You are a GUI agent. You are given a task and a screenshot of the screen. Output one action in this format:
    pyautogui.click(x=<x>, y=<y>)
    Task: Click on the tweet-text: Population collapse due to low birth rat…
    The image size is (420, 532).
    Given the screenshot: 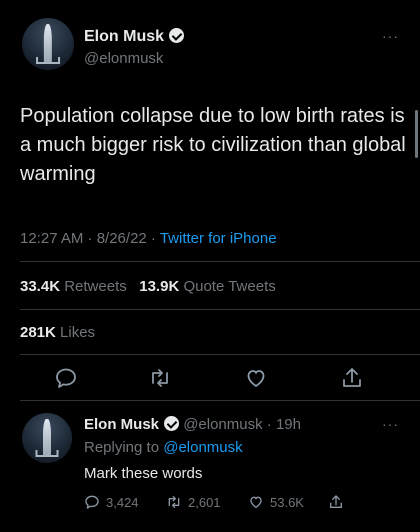 What is the action you would take?
    pyautogui.click(x=213, y=145)
    